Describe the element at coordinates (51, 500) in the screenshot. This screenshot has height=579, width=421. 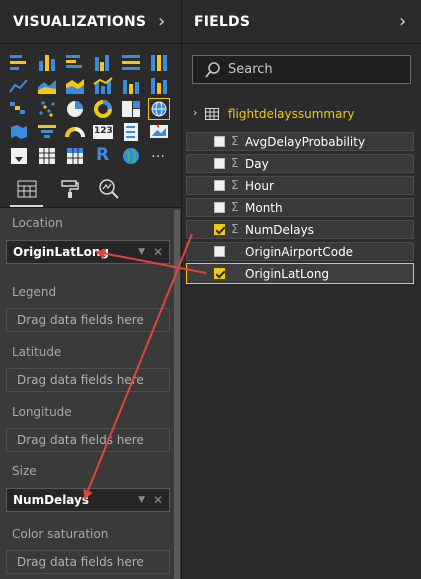
I see `size-field-value: NumDelays` at that location.